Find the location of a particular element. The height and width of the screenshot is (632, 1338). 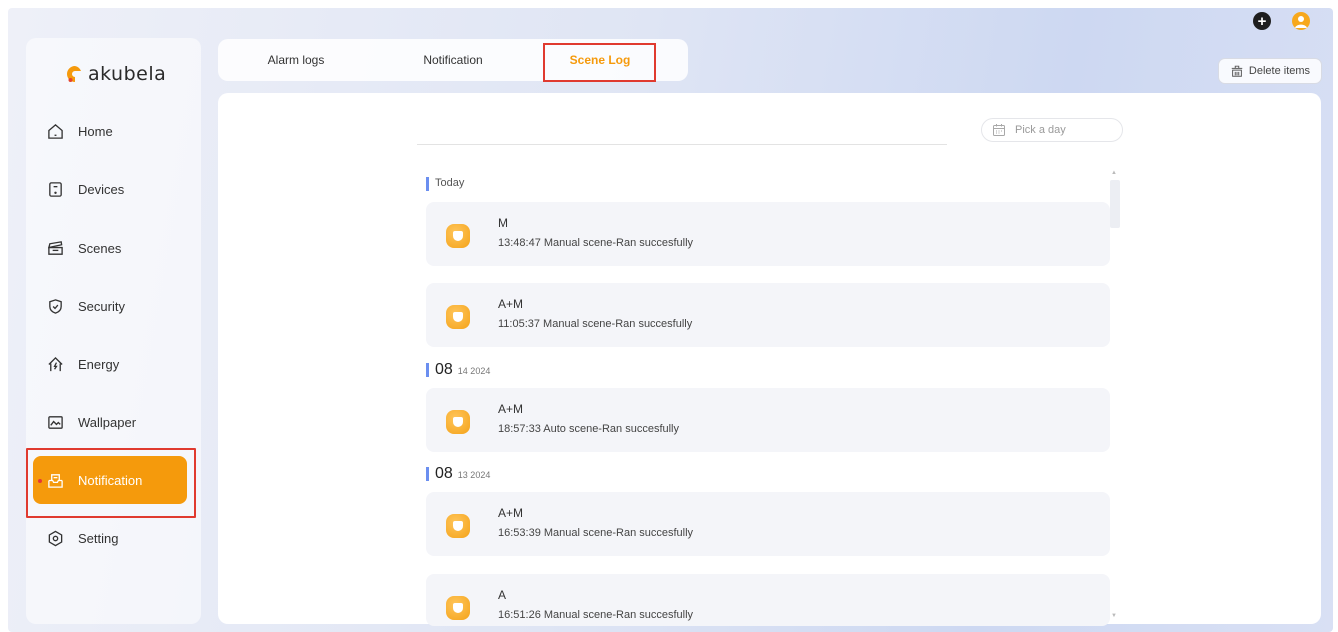

sidebar-item-setting: Setting is located at coordinates (110, 538).